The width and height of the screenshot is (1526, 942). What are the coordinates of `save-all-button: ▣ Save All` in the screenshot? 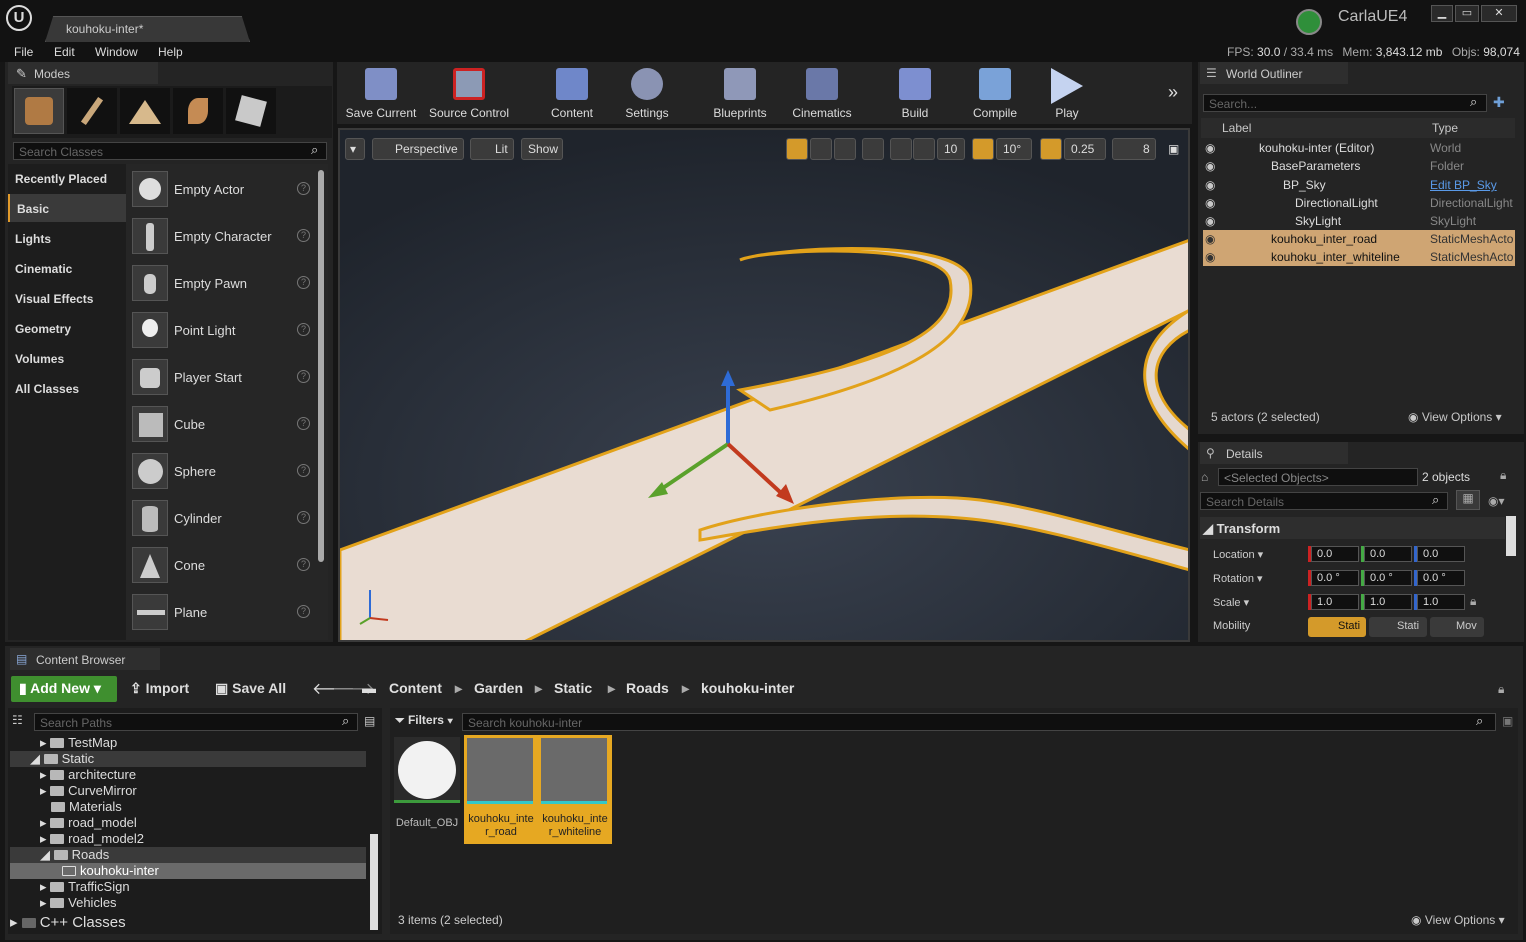 It's located at (250, 688).